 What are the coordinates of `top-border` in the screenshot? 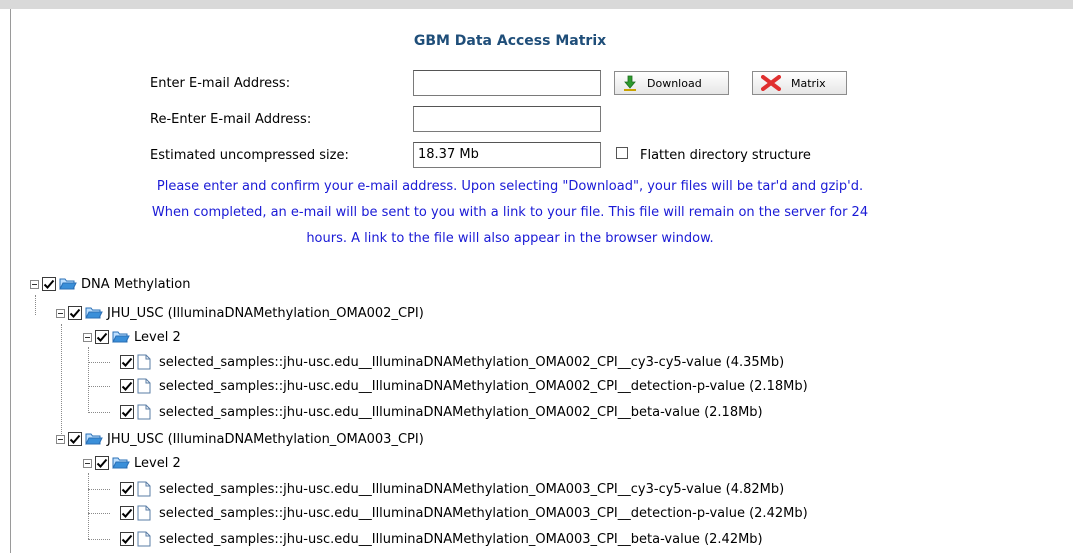 It's located at (536, 4).